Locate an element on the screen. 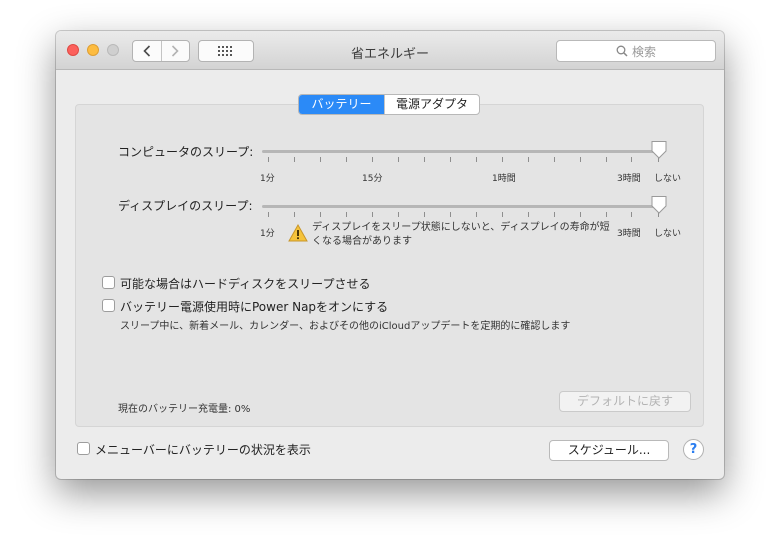  power-nap-label: バッテリー電源使用時にPower Napをオンにする is located at coordinates (254, 307).